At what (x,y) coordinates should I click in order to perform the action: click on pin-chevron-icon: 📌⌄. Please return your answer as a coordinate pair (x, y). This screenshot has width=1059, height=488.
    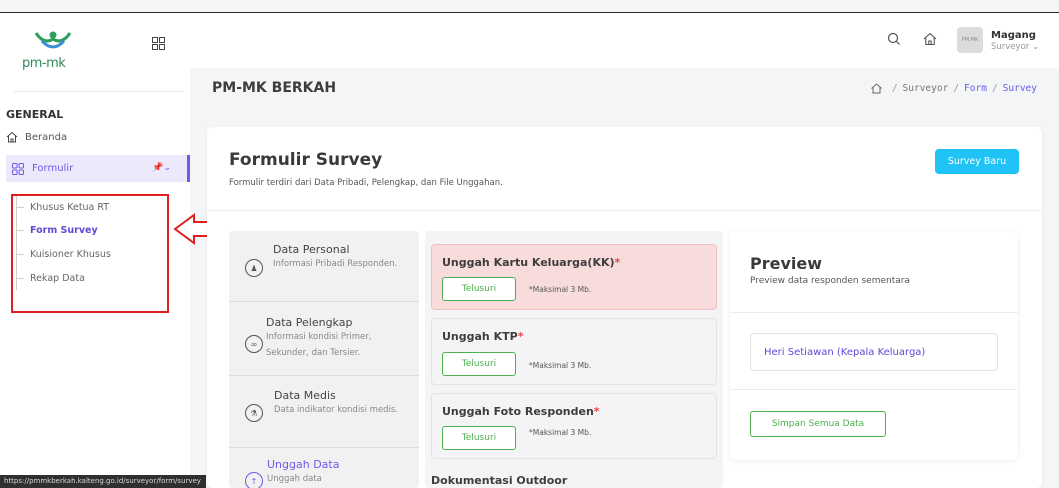
    Looking at the image, I should click on (161, 168).